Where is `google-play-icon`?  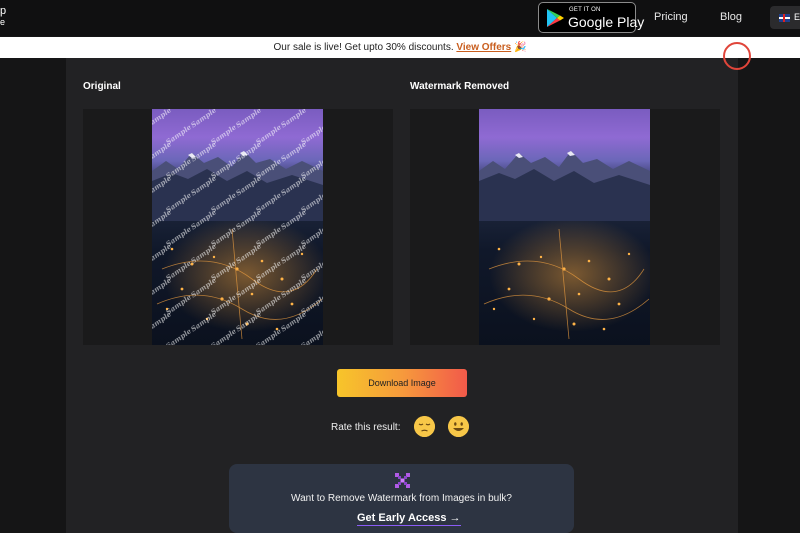 google-play-icon is located at coordinates (555, 18).